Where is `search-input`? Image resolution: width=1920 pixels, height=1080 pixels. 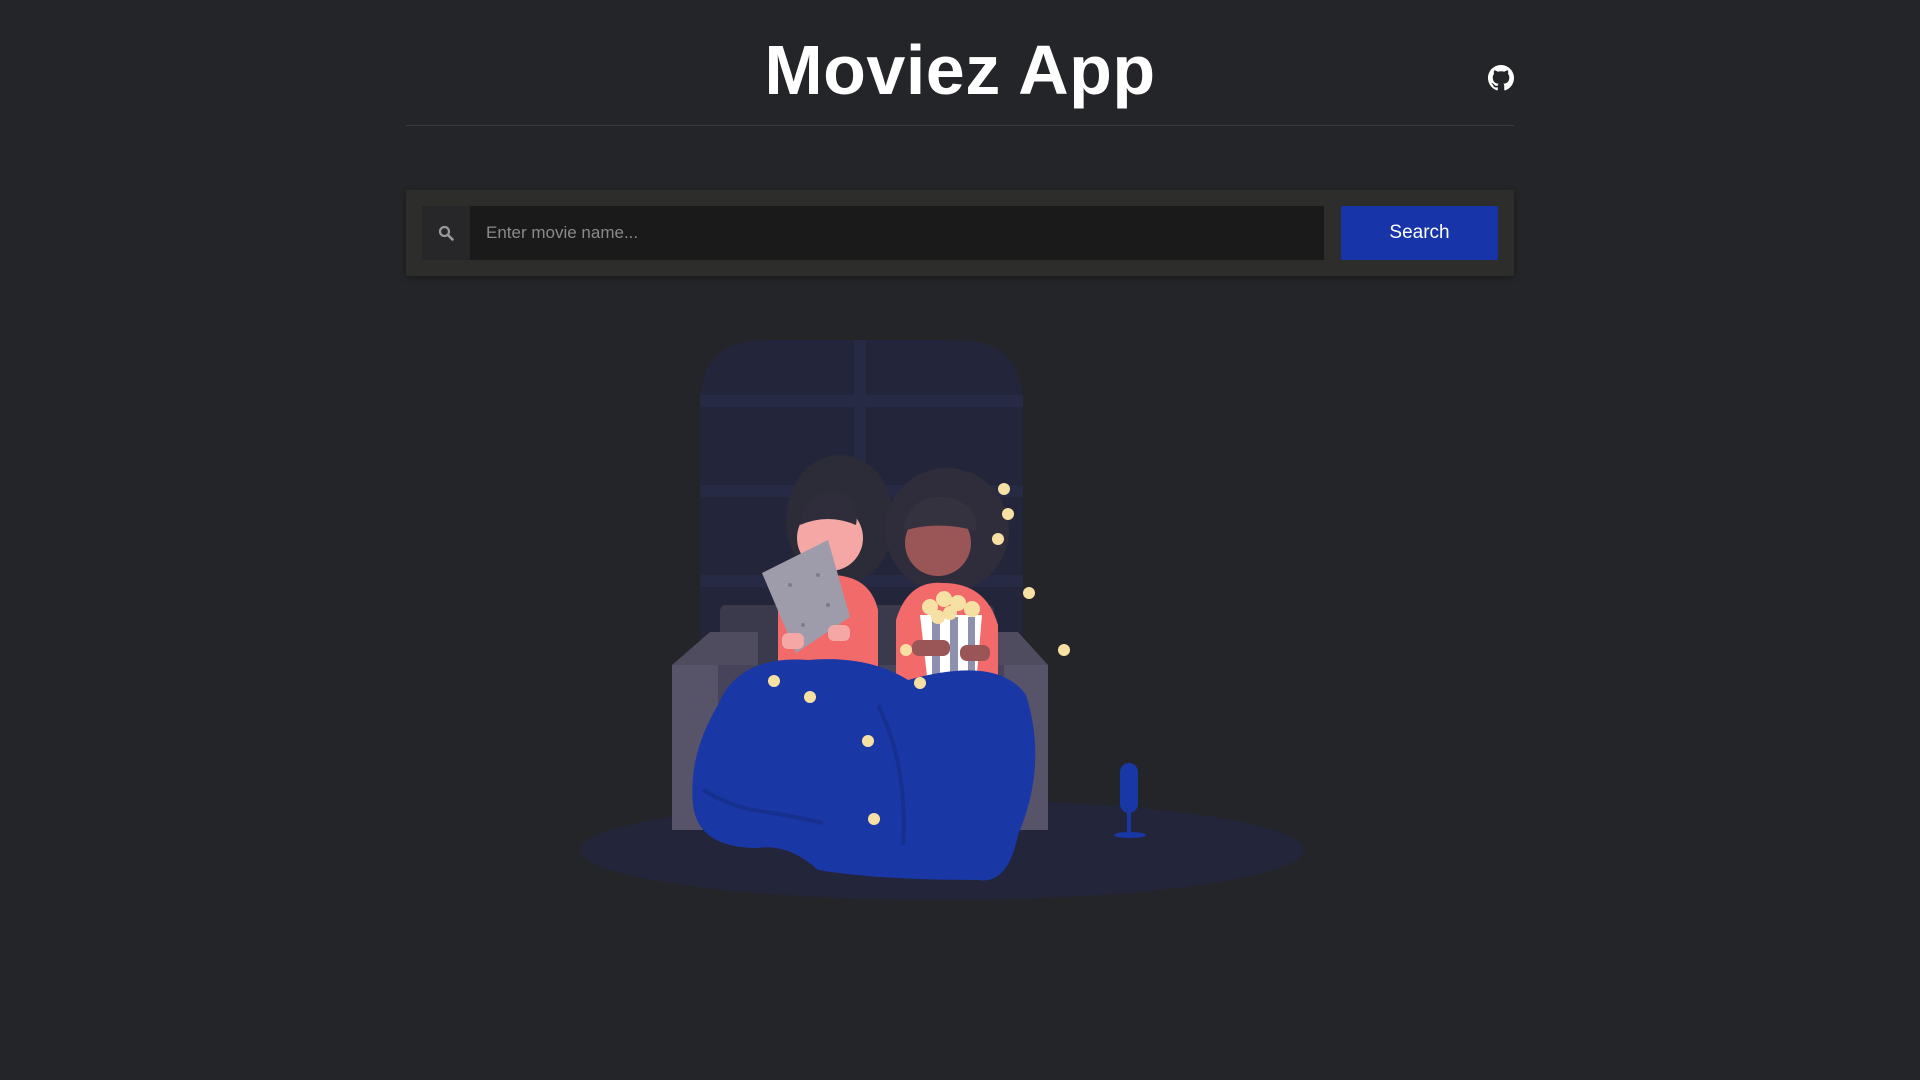
search-input is located at coordinates (897, 233).